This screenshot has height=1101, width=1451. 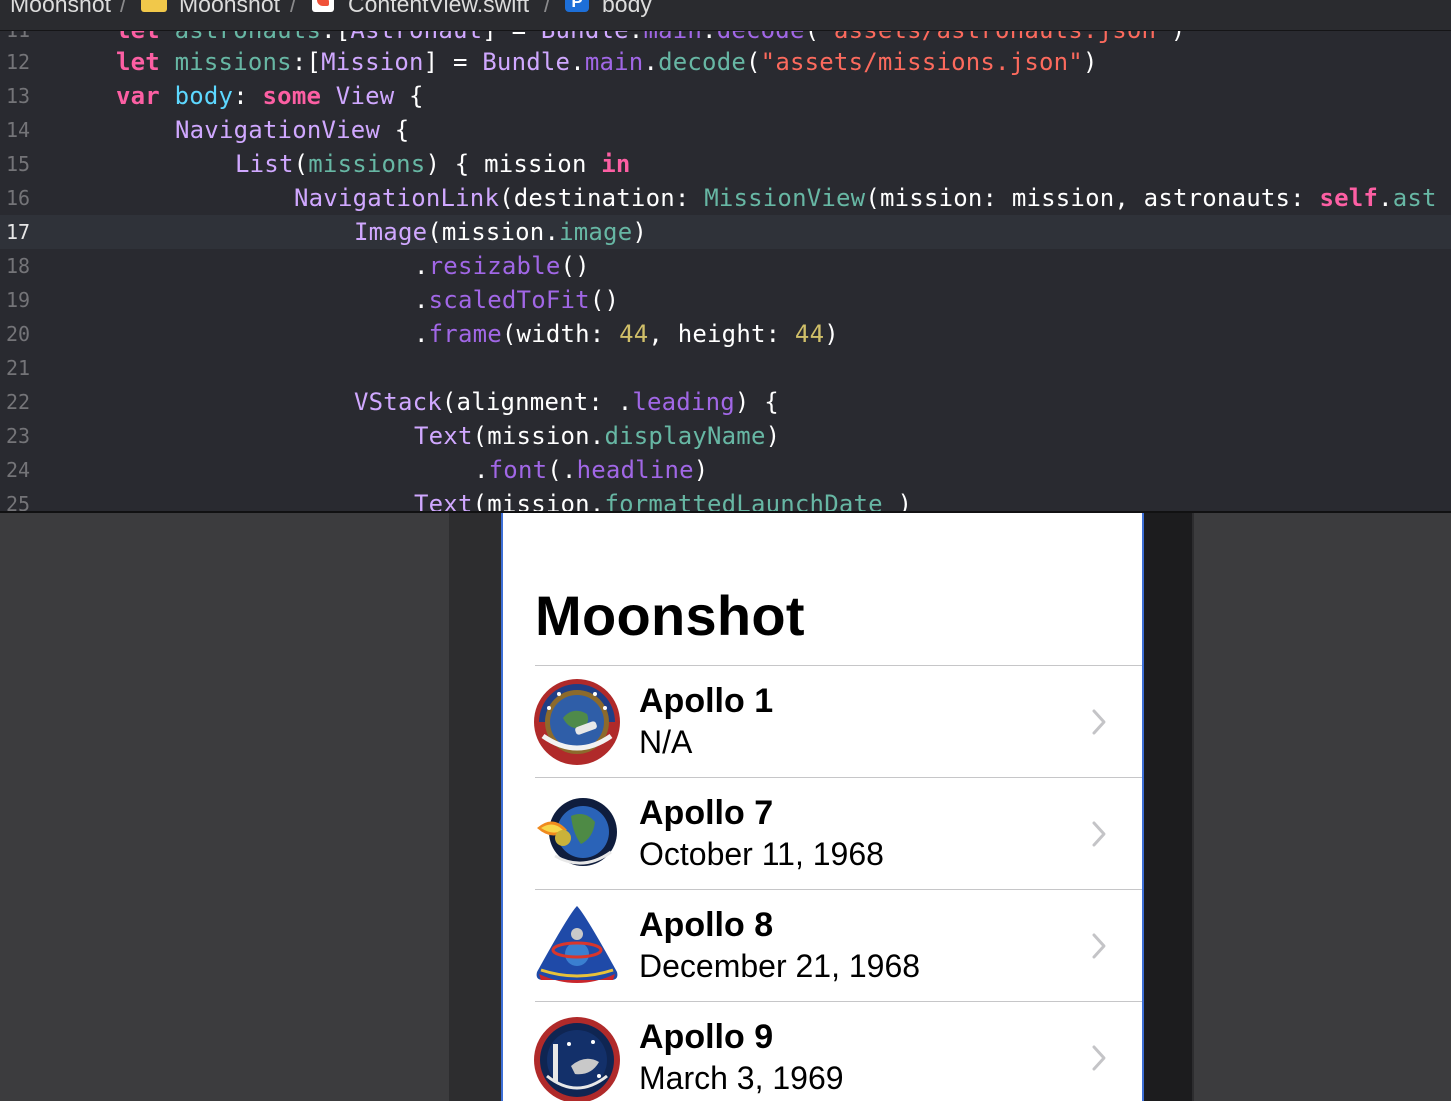 What do you see at coordinates (417, 402) in the screenshot?
I see `code-text: VStack(alignment: .leading) {` at bounding box center [417, 402].